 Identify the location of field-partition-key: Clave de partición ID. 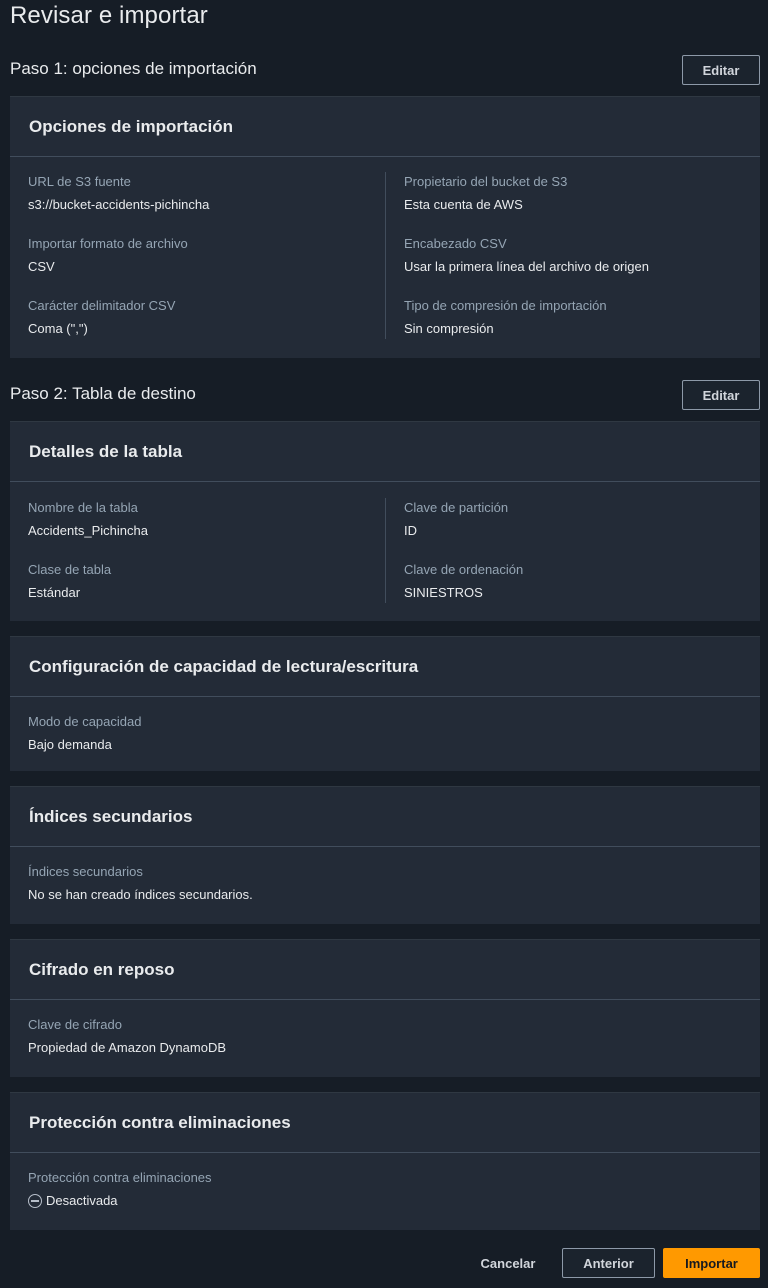
(456, 519).